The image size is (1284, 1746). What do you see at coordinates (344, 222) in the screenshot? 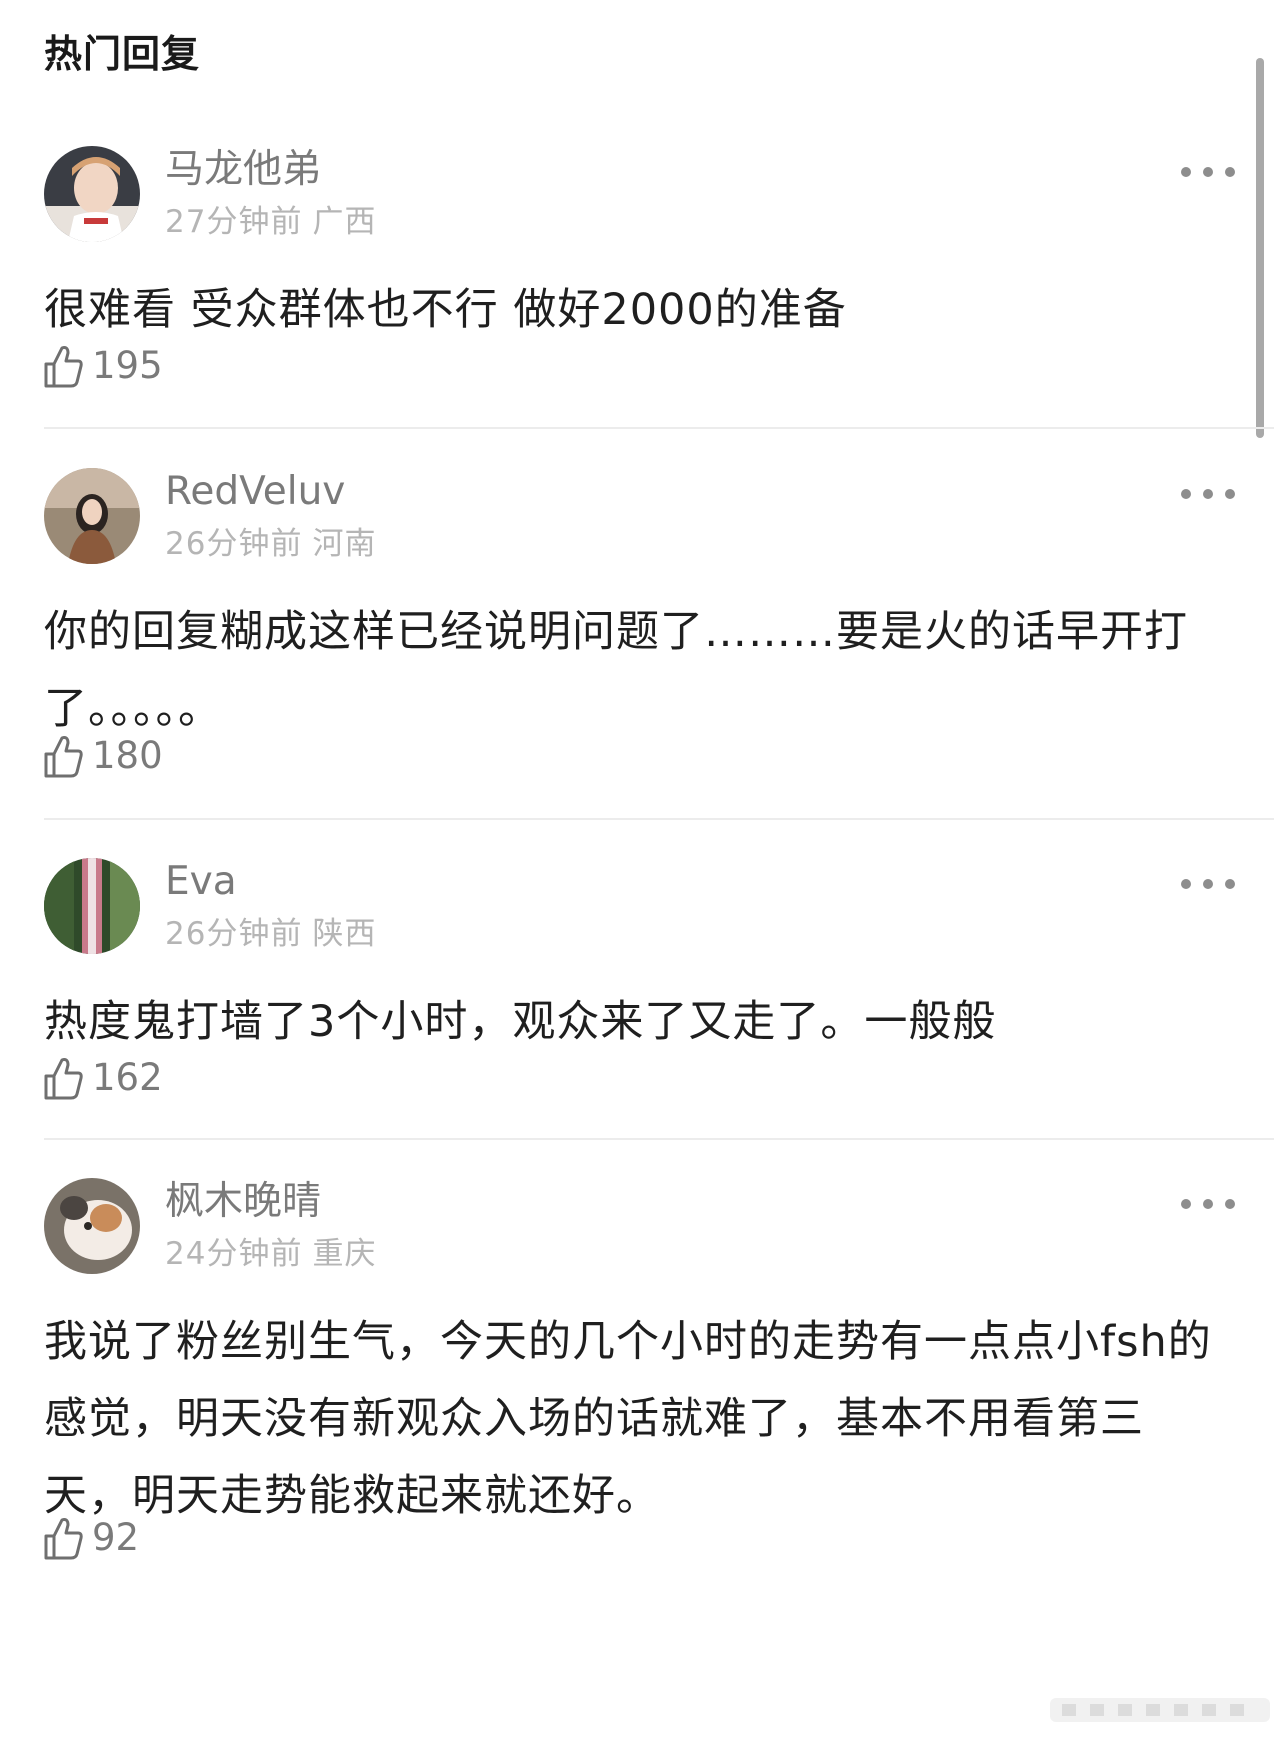
I see `comment-location: 广西` at bounding box center [344, 222].